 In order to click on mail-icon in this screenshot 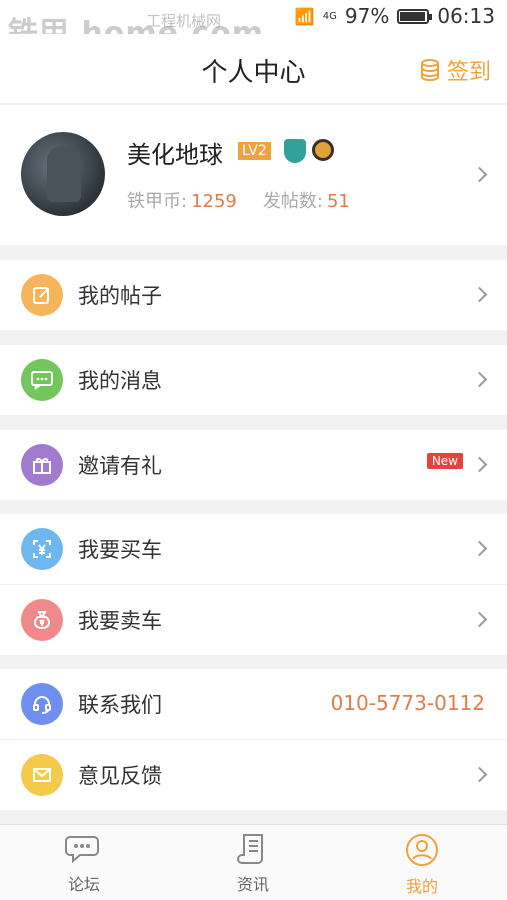, I will do `click(42, 775)`.